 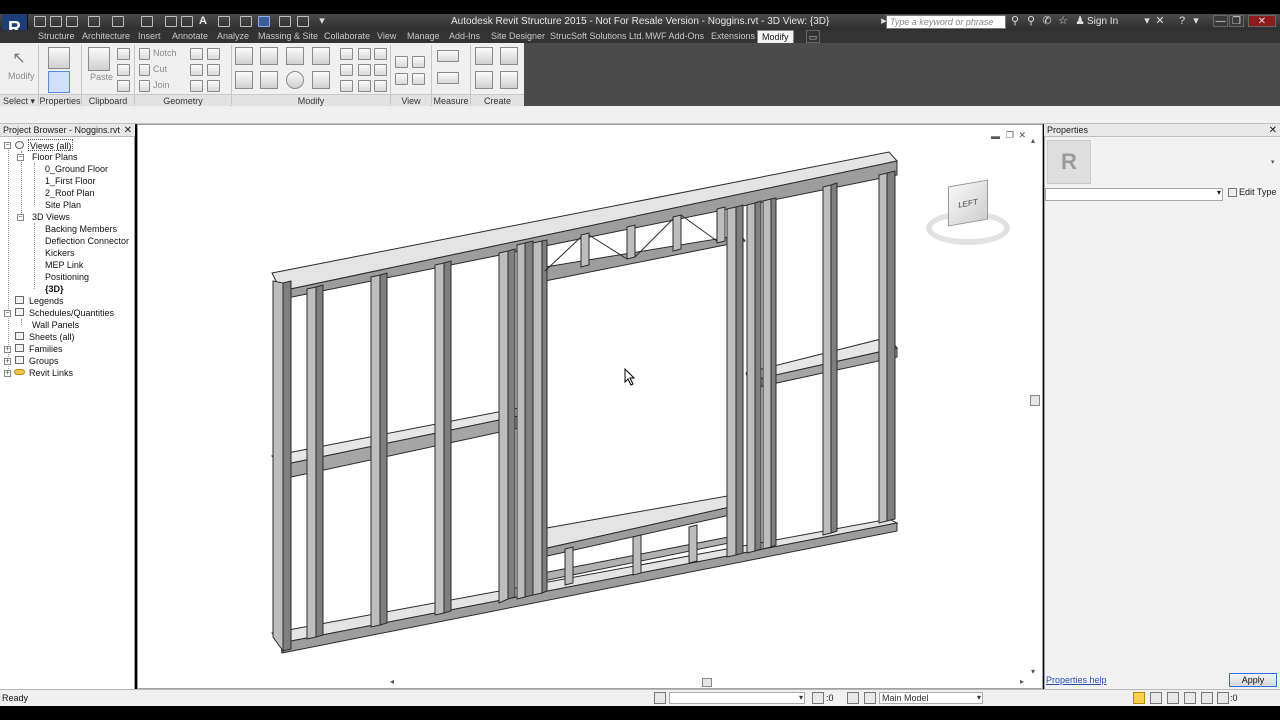 I want to click on scroll-right-icon: ▸, so click(x=1022, y=681).